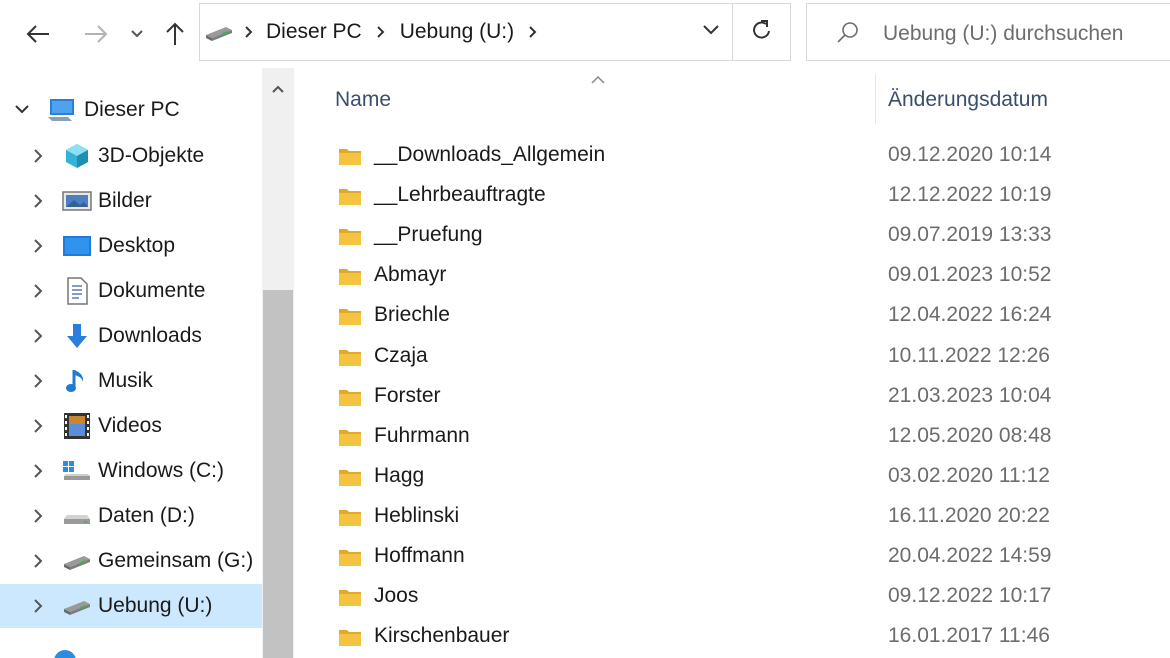 The width and height of the screenshot is (1170, 658). What do you see at coordinates (441, 636) in the screenshot?
I see `file-name: Kirschenbauer` at bounding box center [441, 636].